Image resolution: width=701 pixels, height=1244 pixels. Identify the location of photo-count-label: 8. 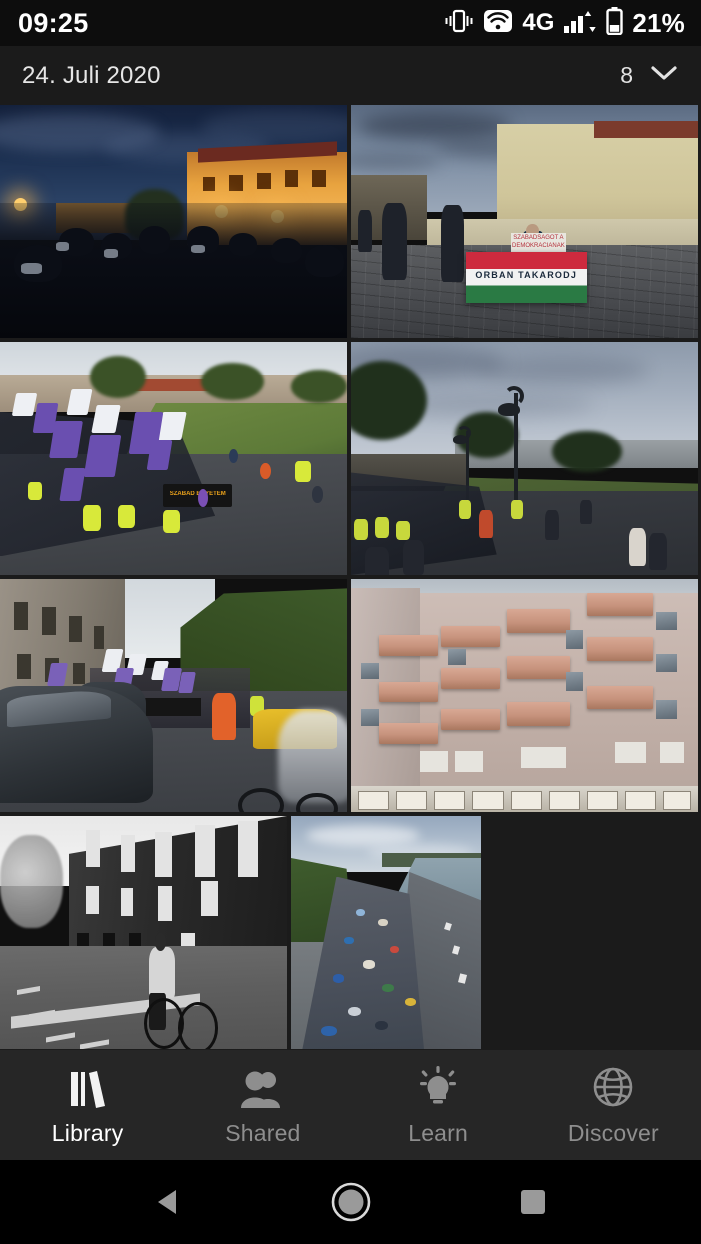
(626, 75).